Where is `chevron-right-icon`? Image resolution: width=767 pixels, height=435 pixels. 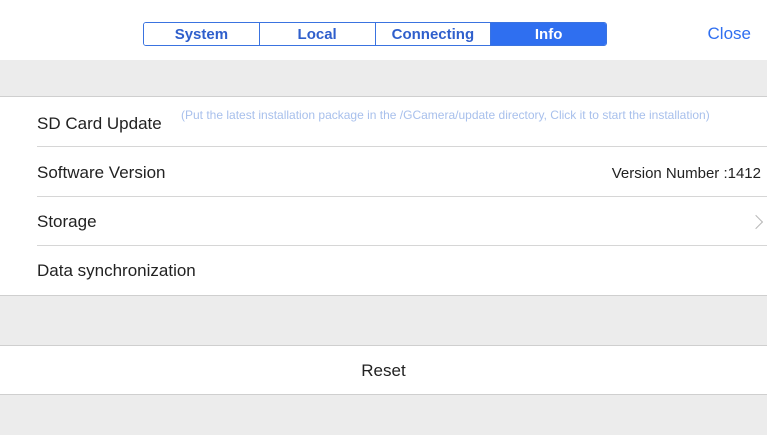 chevron-right-icon is located at coordinates (756, 222).